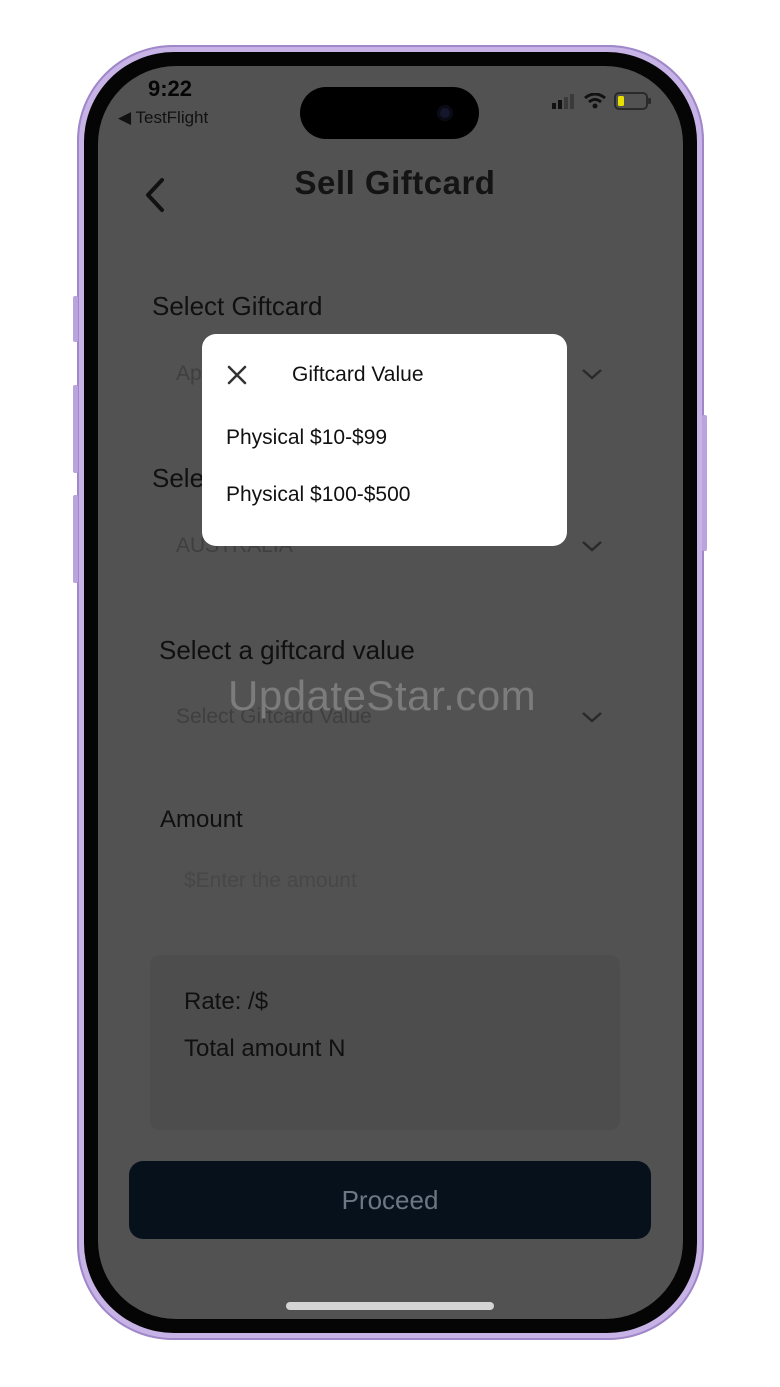 This screenshot has width=780, height=1387. I want to click on back-chevron-icon, so click(155, 195).